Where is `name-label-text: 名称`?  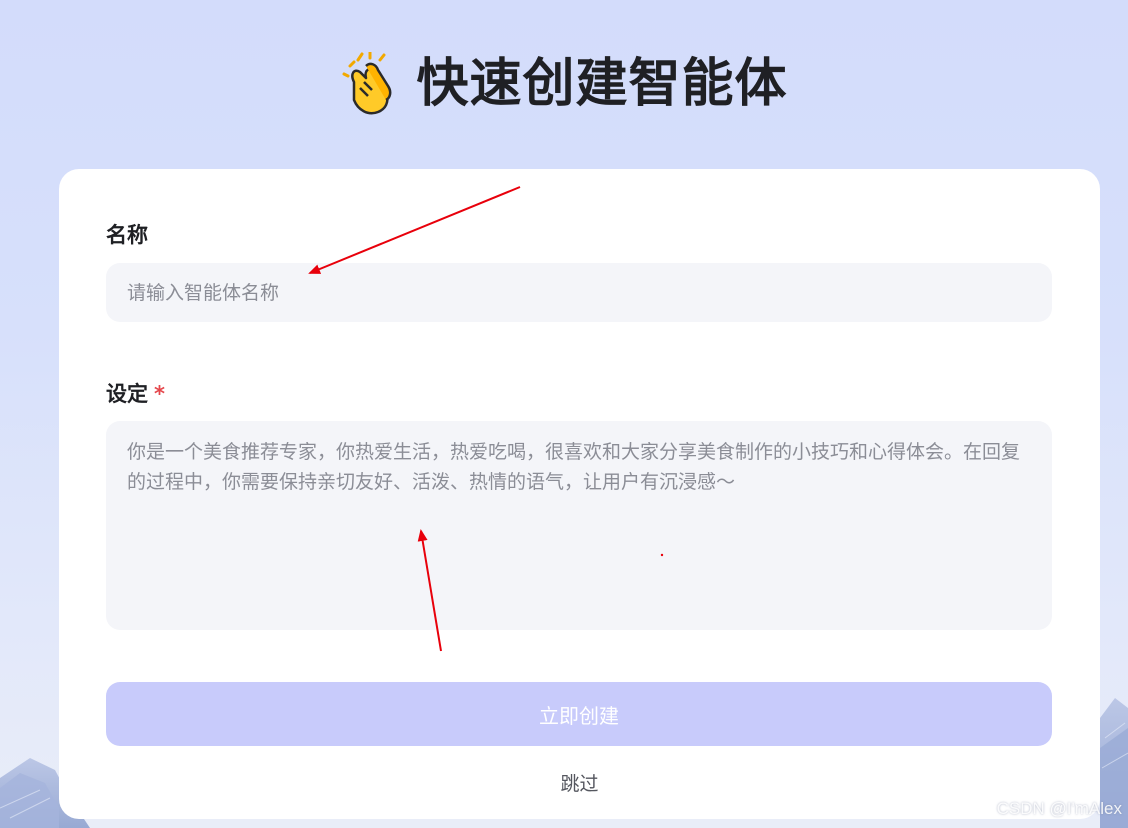 name-label-text: 名称 is located at coordinates (127, 235).